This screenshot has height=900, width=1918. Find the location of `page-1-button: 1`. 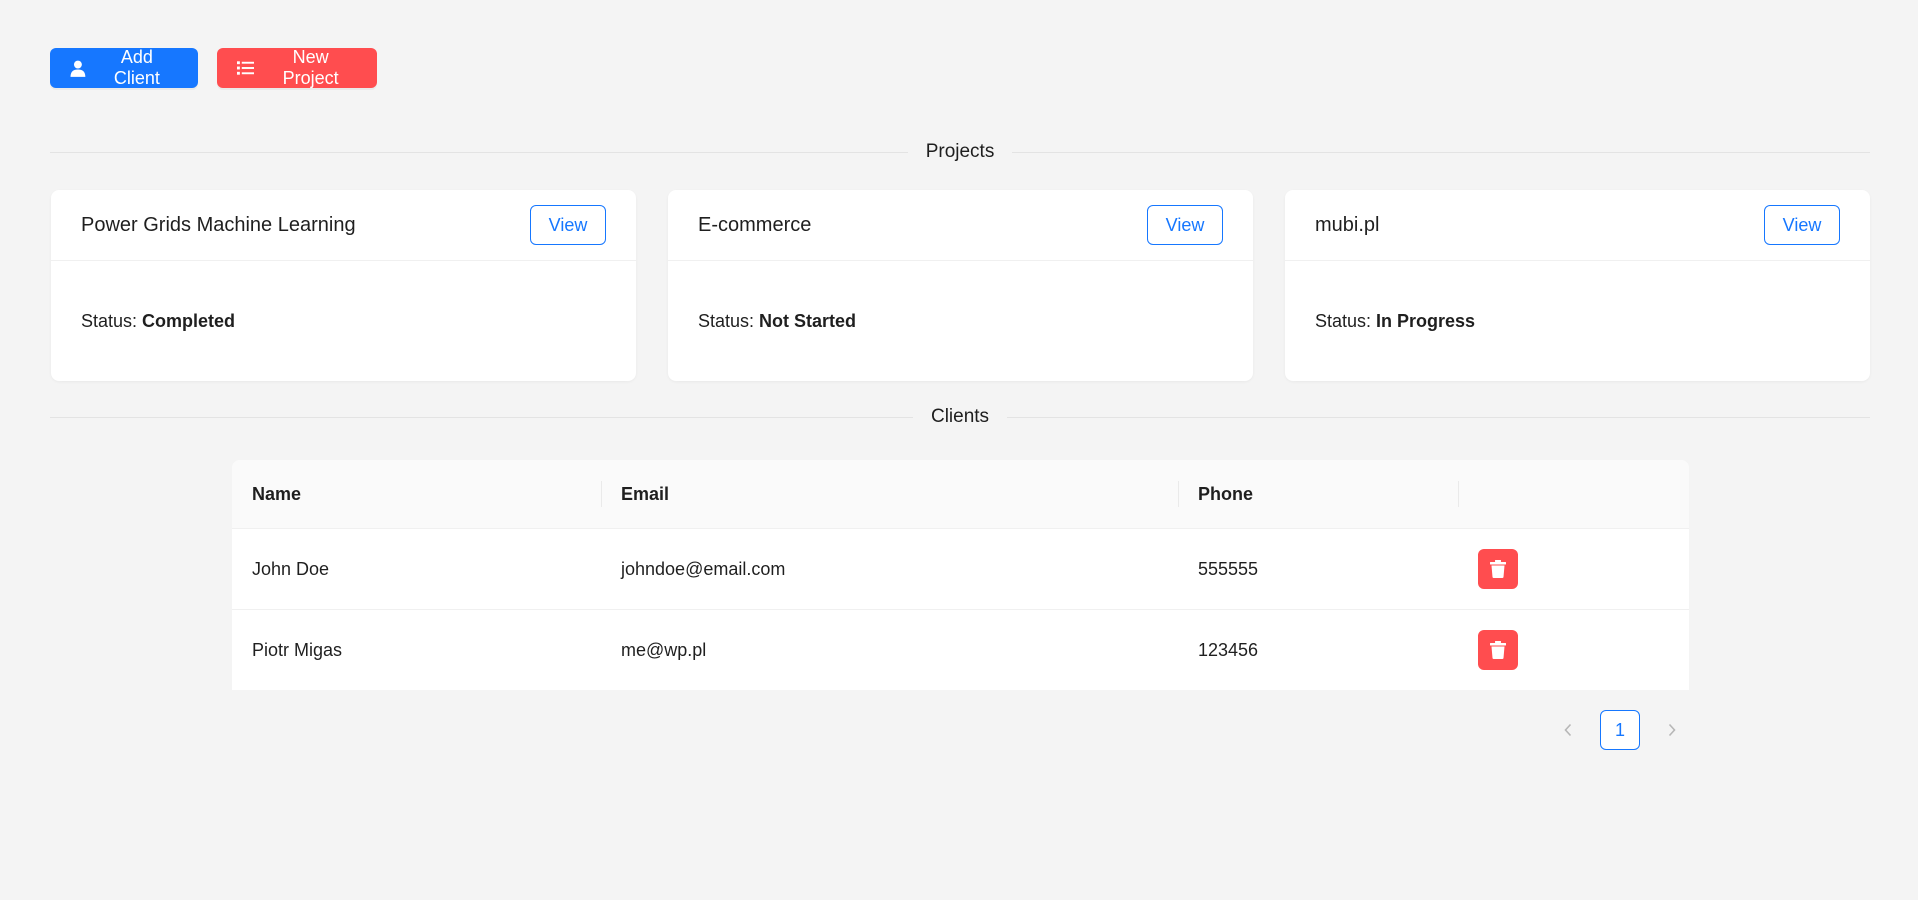

page-1-button: 1 is located at coordinates (1620, 730).